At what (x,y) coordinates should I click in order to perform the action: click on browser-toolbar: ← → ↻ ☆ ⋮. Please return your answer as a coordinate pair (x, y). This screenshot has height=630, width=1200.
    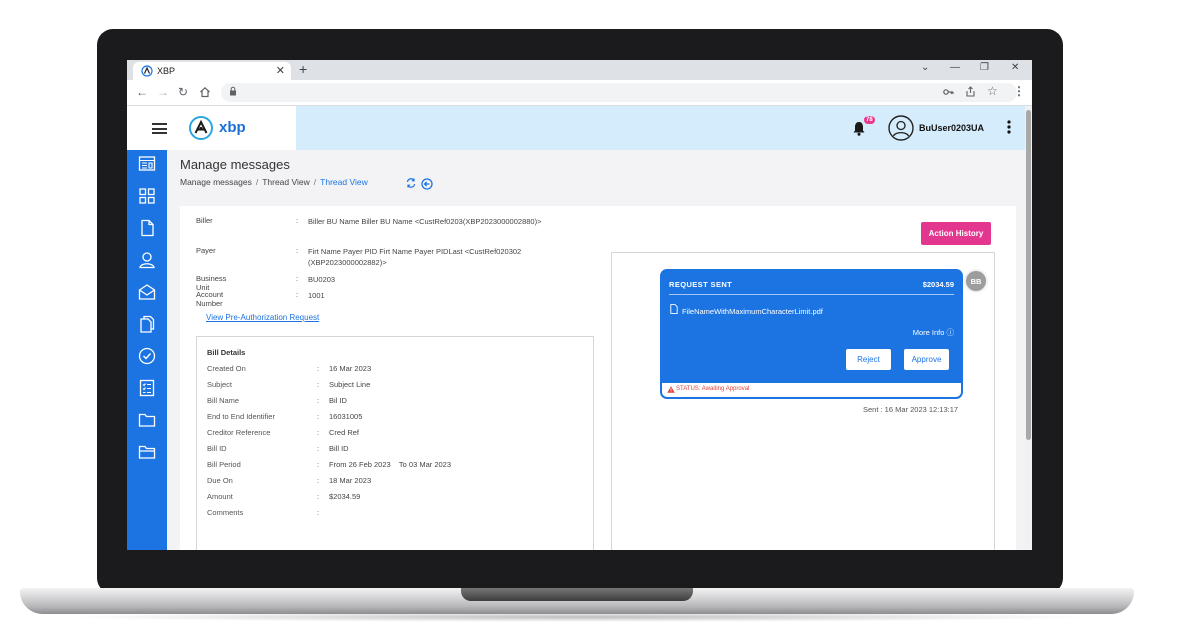
    Looking at the image, I should click on (579, 93).